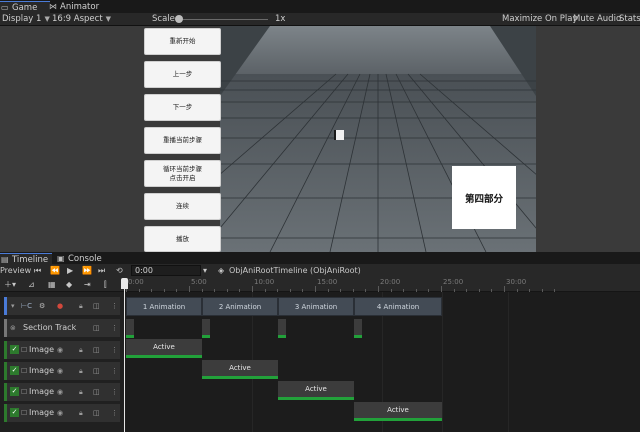 The image size is (640, 432). Describe the element at coordinates (108, 19) in the screenshot. I see `chevron-down-icon: ▼` at that location.